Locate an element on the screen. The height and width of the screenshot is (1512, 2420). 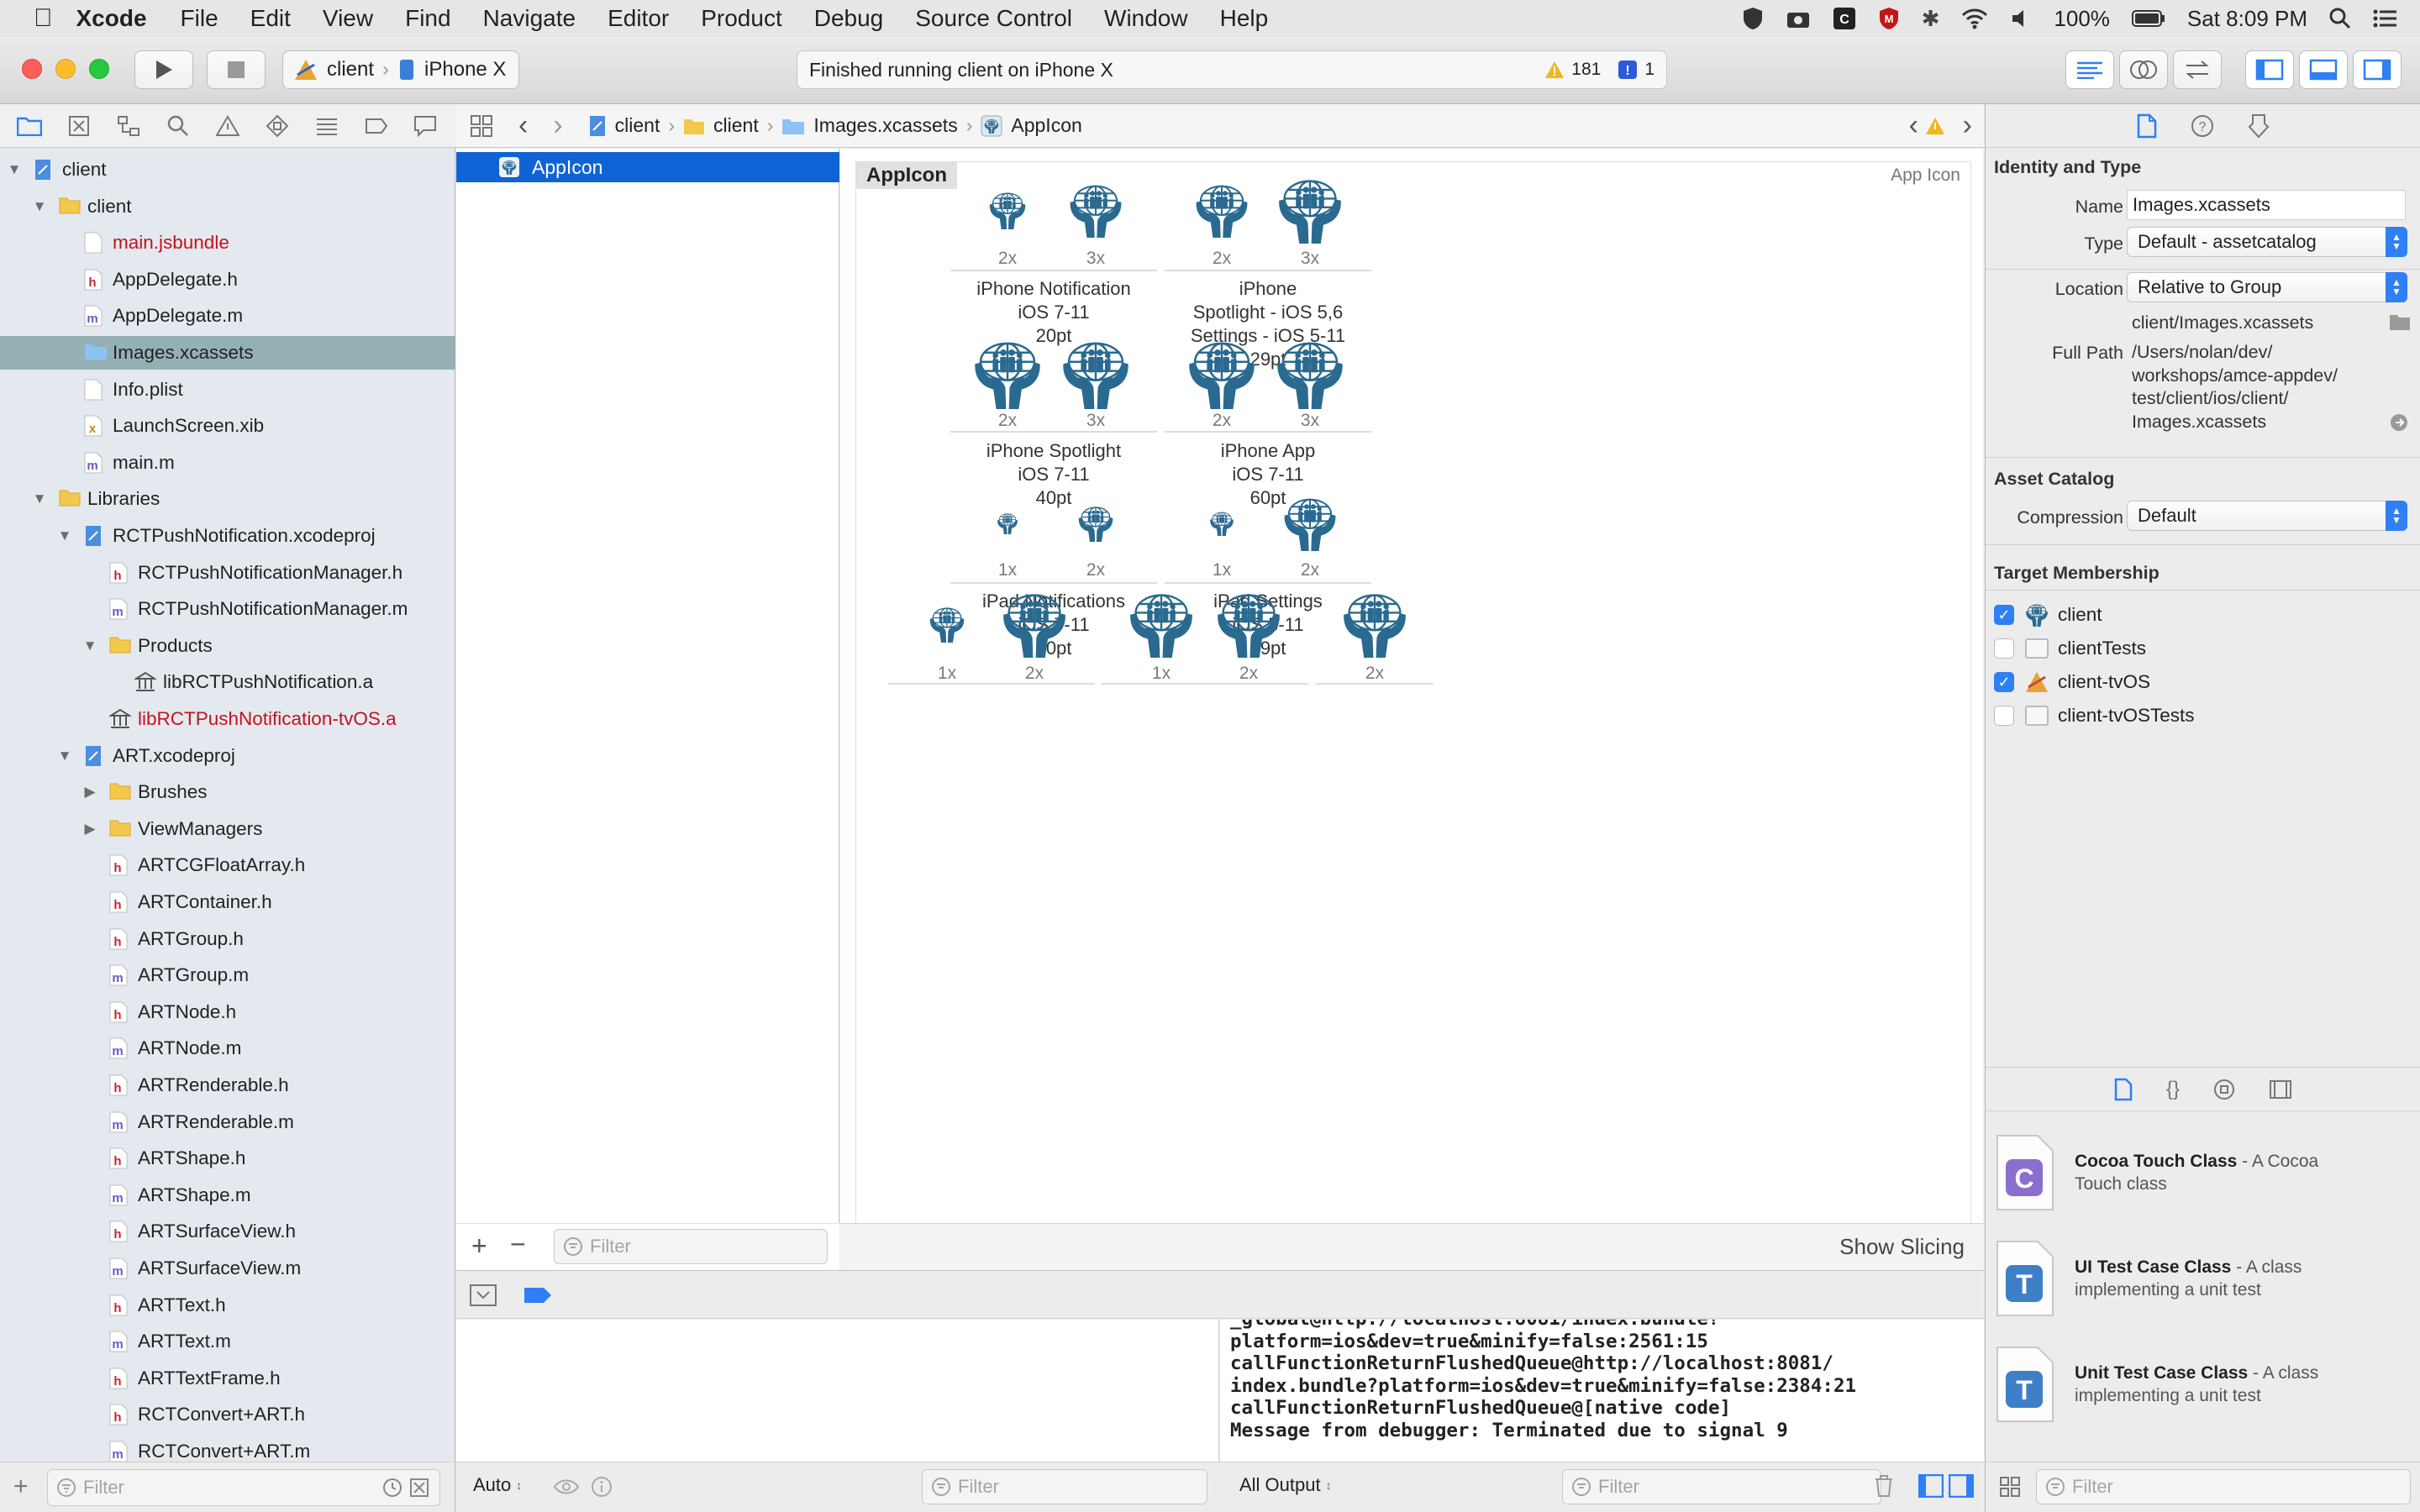
variables-scope-popup: Auto ↕ is located at coordinates (497, 1485).